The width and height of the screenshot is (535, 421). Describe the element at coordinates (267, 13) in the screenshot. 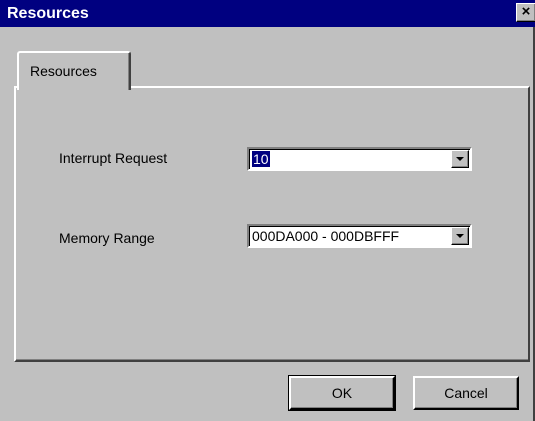

I see `title-bar: Resources ×` at that location.